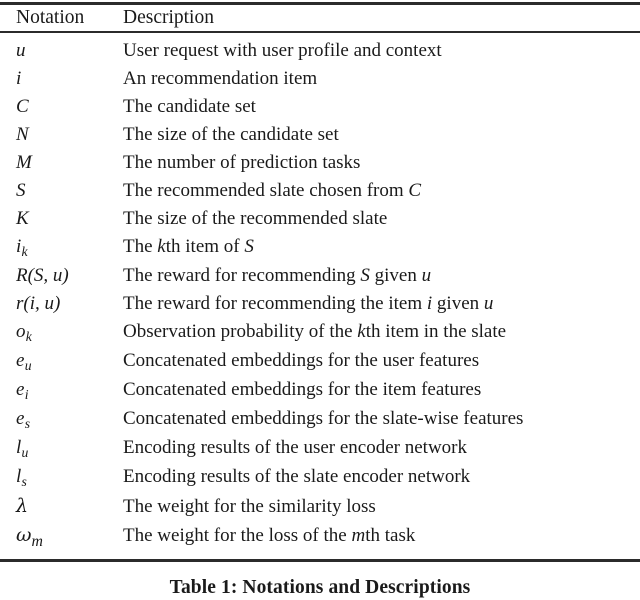 Image resolution: width=640 pixels, height=600 pixels. What do you see at coordinates (55, 191) in the screenshot?
I see `notation-cell: S` at bounding box center [55, 191].